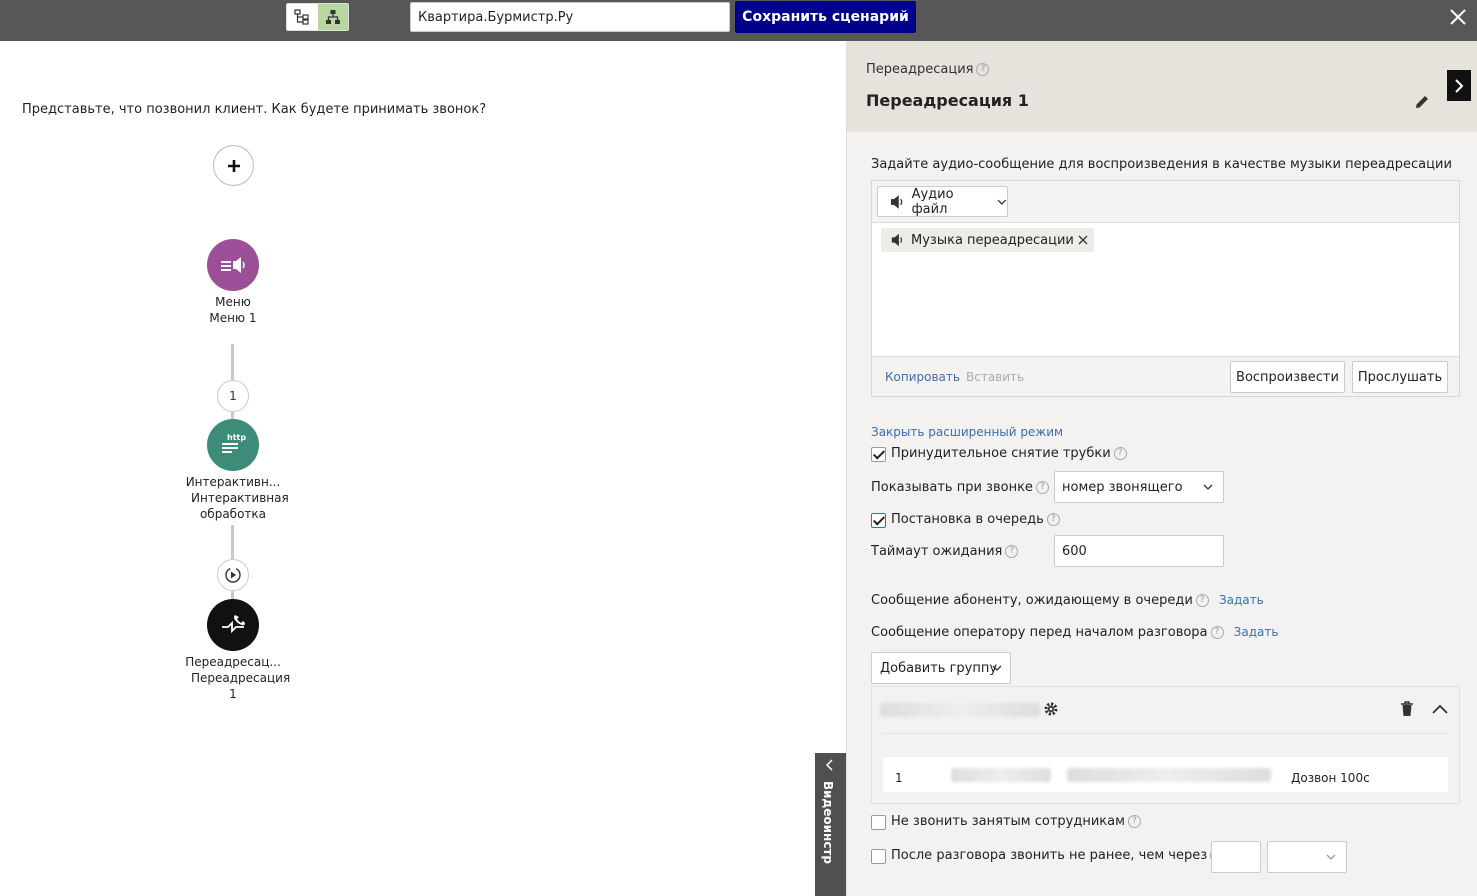  I want to click on audio-type-value: Аудио файл, so click(932, 201).